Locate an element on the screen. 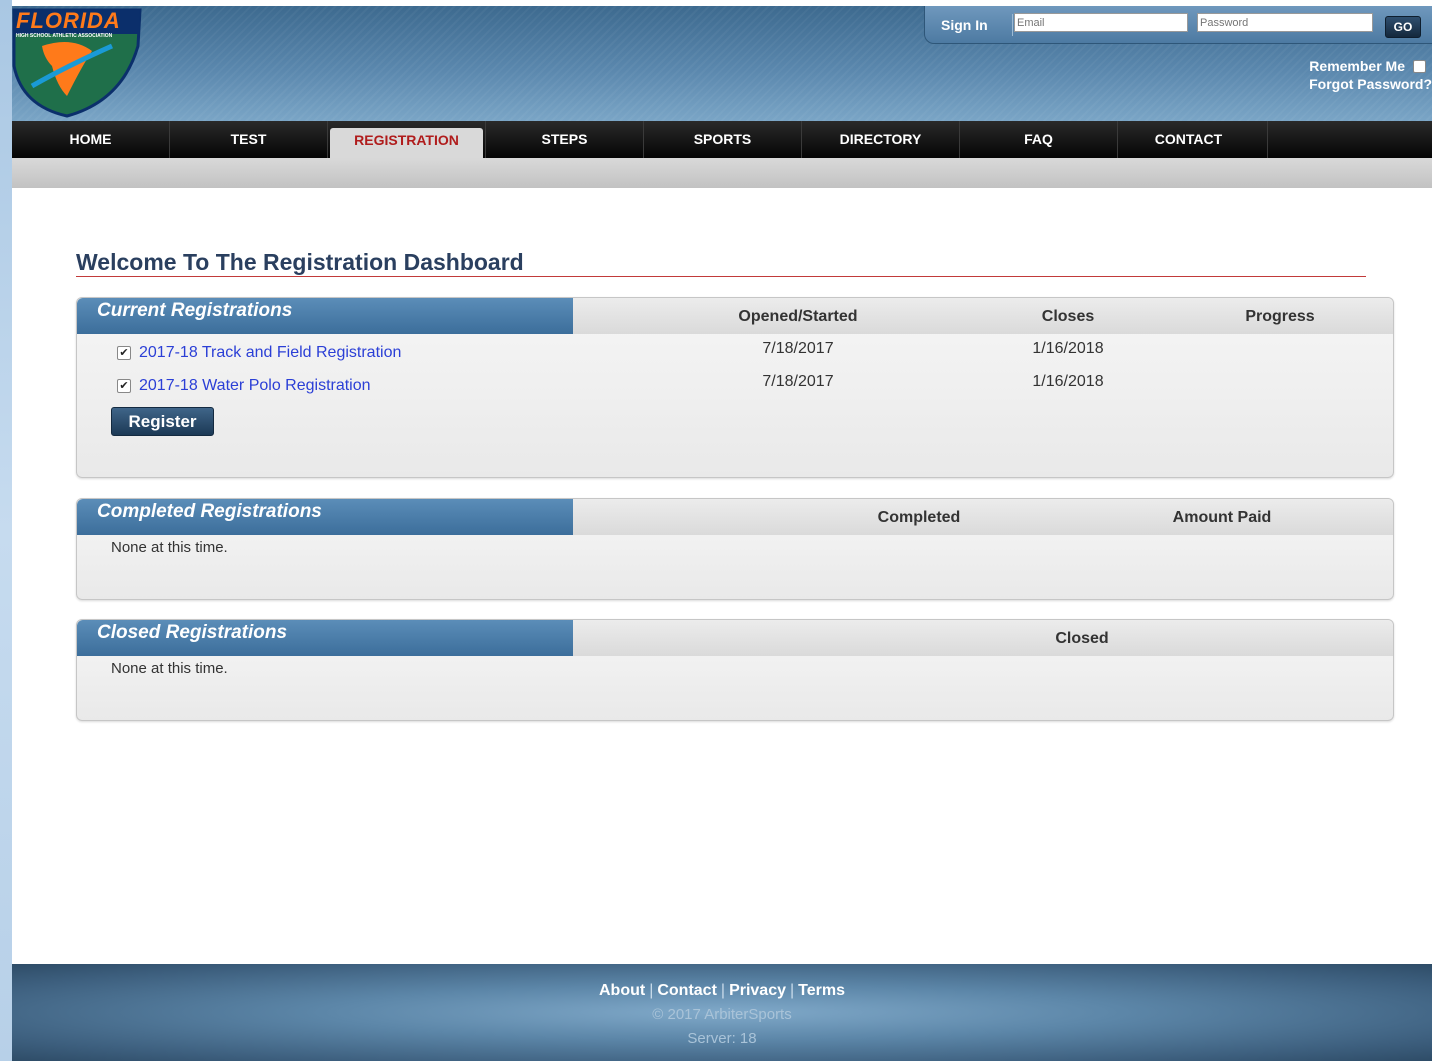  nav-item-test: TEST is located at coordinates (249, 139).